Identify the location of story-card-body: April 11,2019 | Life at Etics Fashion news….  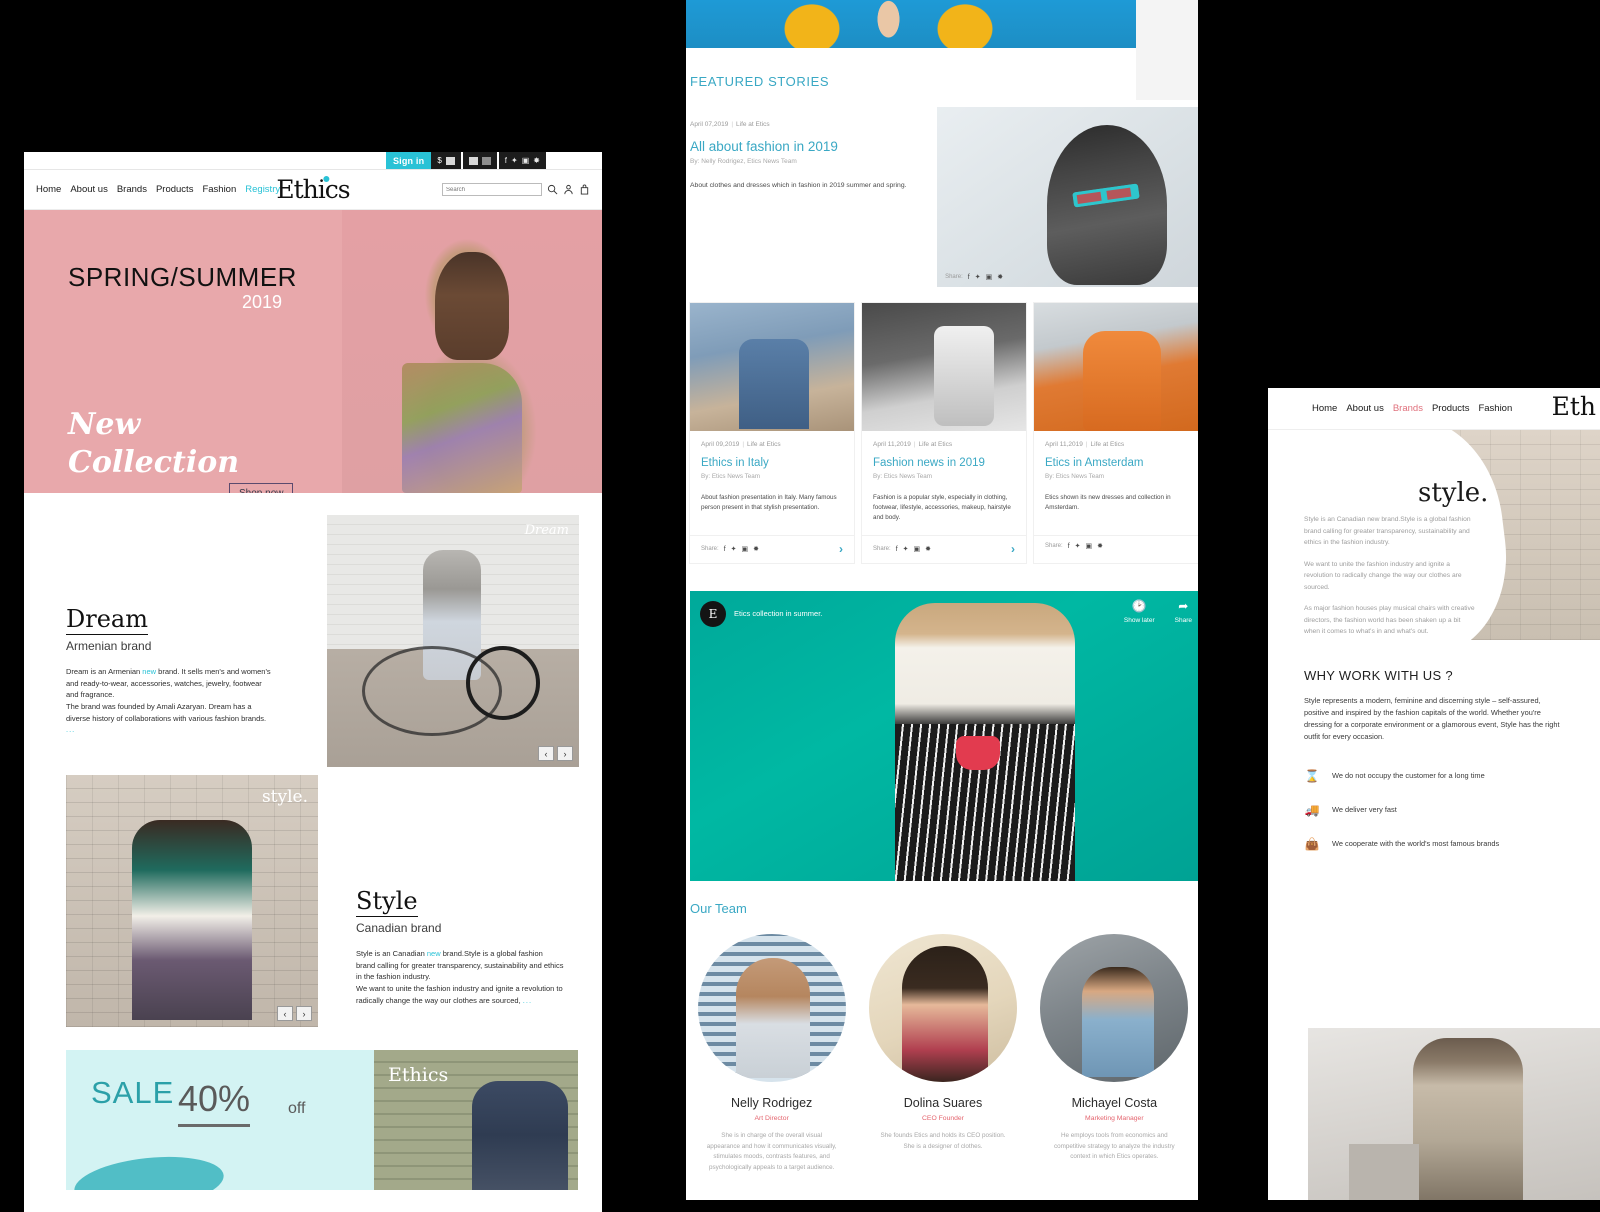
(944, 483).